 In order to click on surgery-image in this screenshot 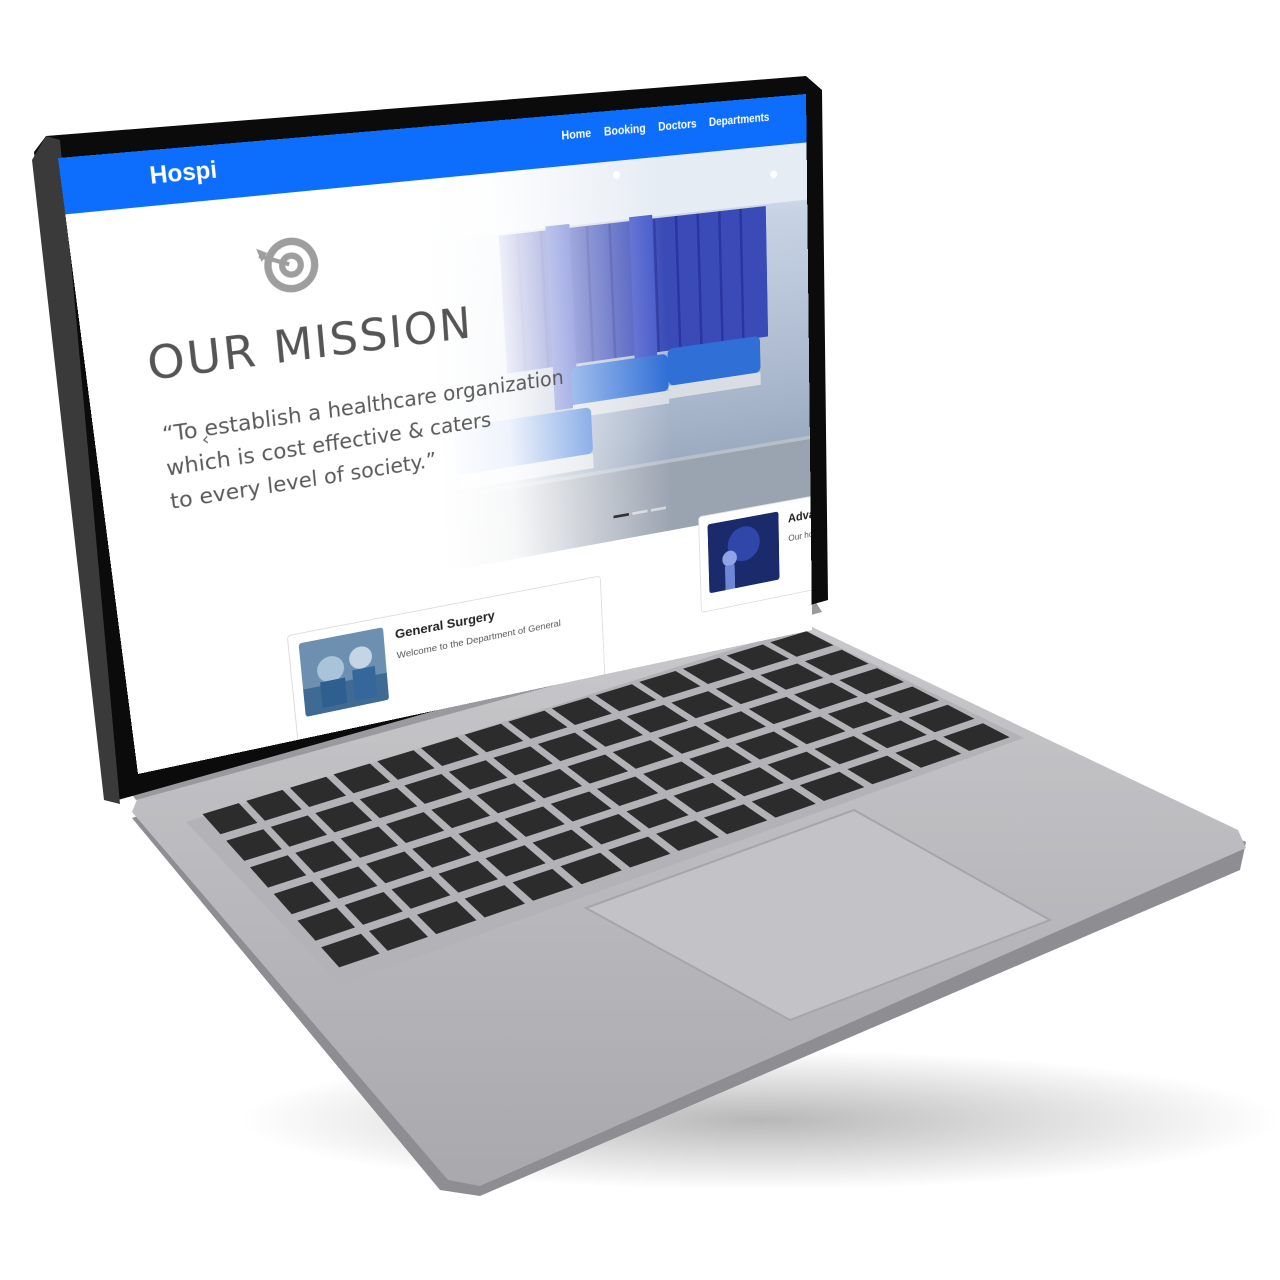, I will do `click(344, 672)`.